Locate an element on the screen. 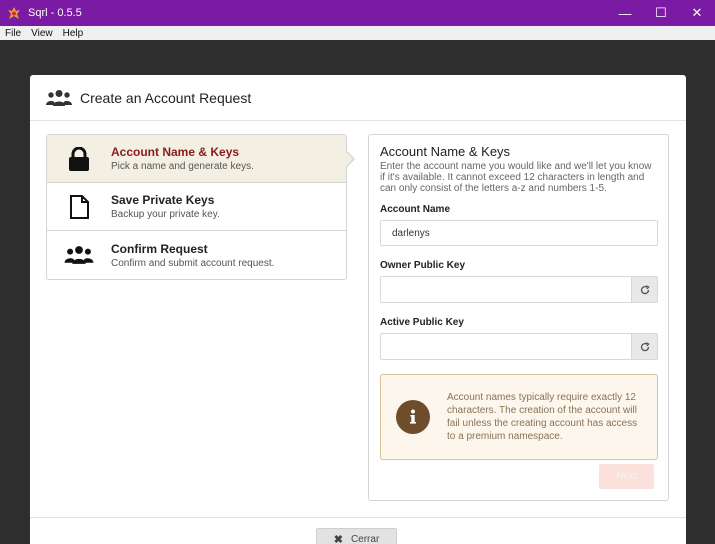 The height and width of the screenshot is (544, 715). next-button: Next is located at coordinates (626, 476).